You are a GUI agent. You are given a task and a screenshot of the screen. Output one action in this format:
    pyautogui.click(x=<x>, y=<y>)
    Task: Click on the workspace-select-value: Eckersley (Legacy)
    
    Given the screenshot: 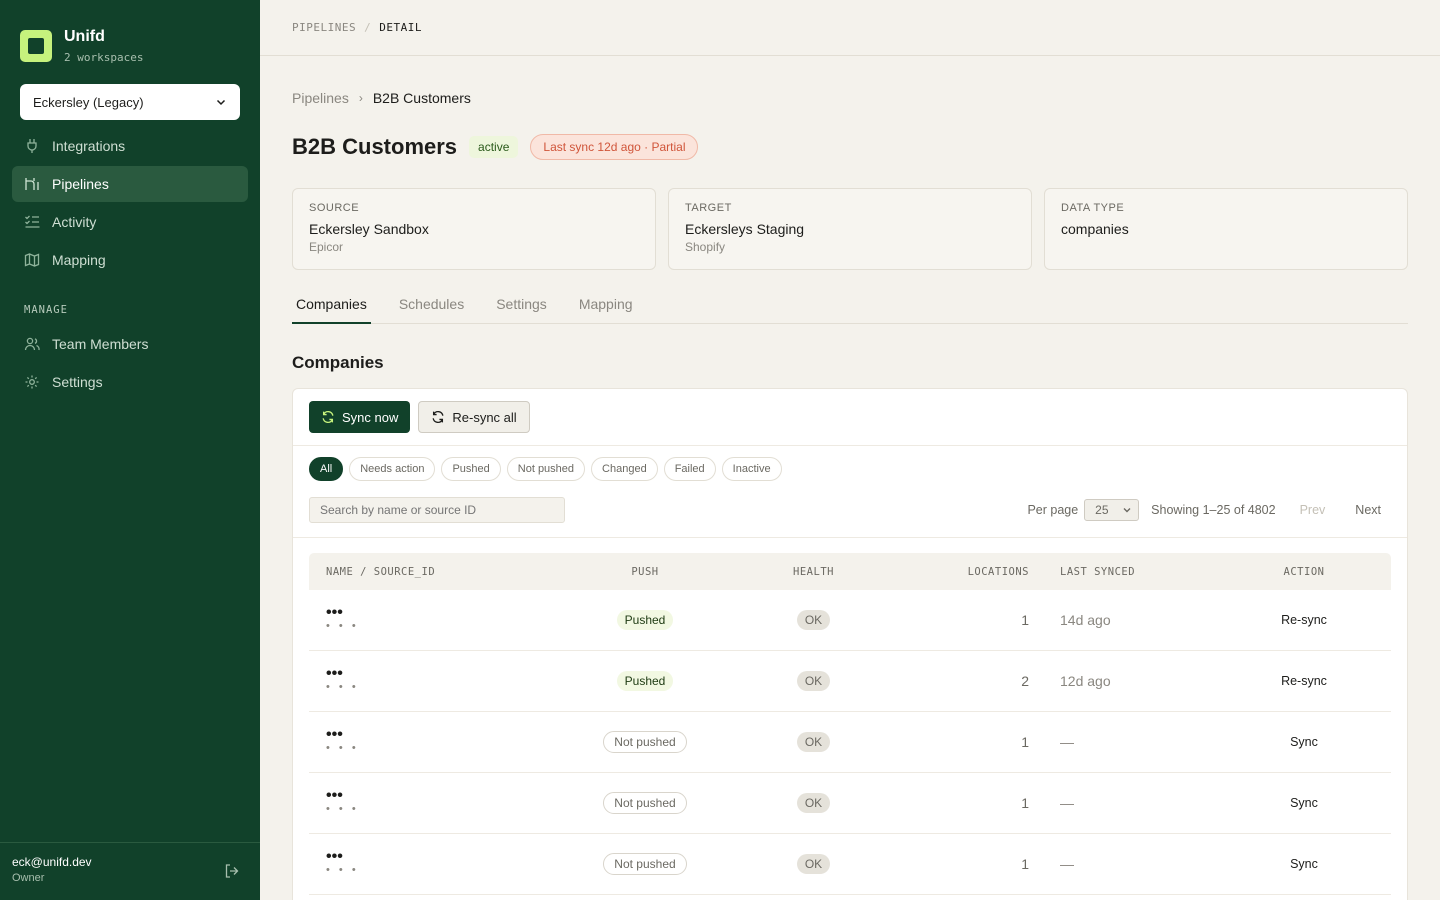 What is the action you would take?
    pyautogui.click(x=88, y=102)
    